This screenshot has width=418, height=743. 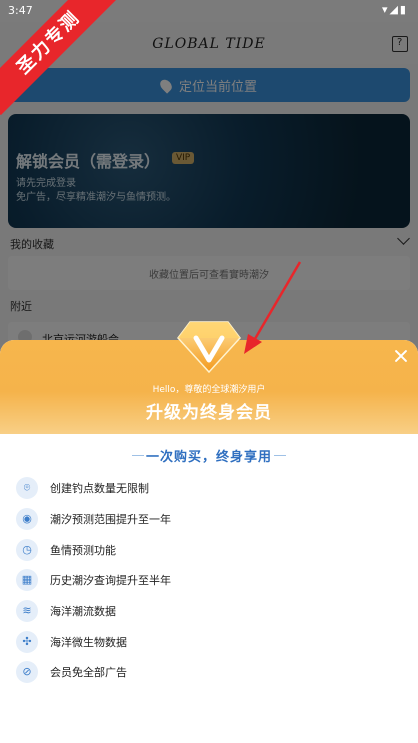 I want to click on feature-item: ◷ 鱼情预测功能, so click(x=206, y=550).